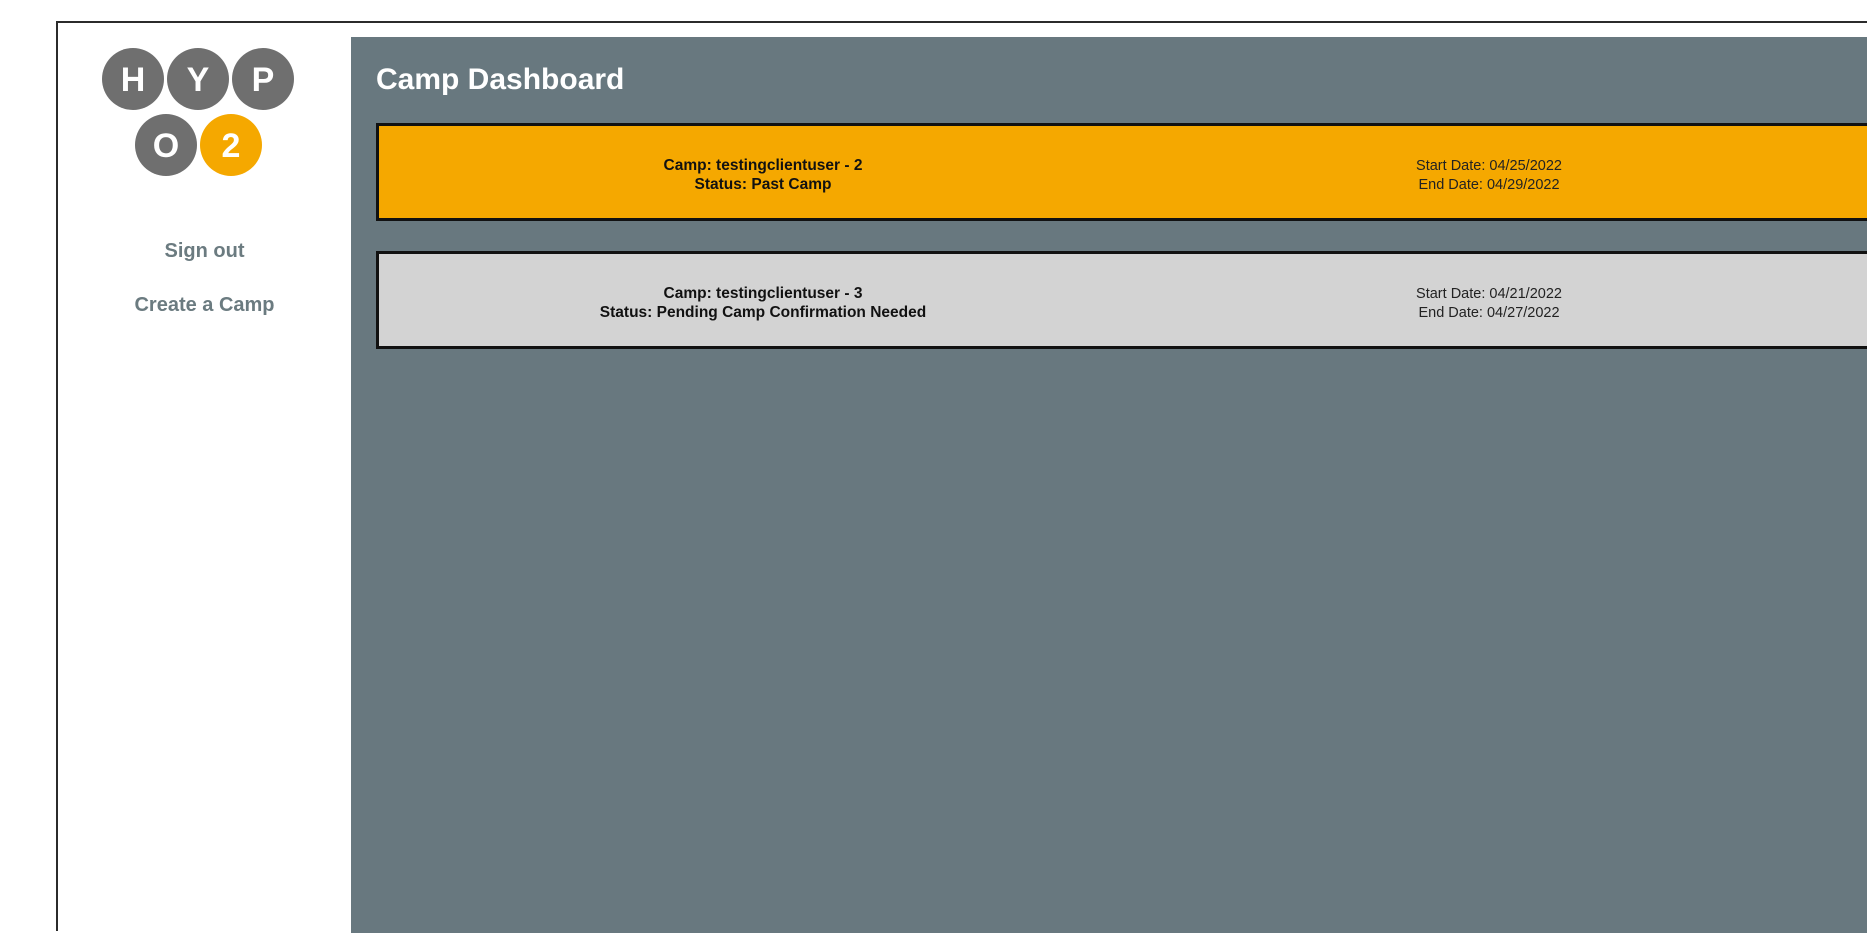 The height and width of the screenshot is (933, 1867). I want to click on camp-start-date: Start Date: 04/25/2022, so click(1489, 166).